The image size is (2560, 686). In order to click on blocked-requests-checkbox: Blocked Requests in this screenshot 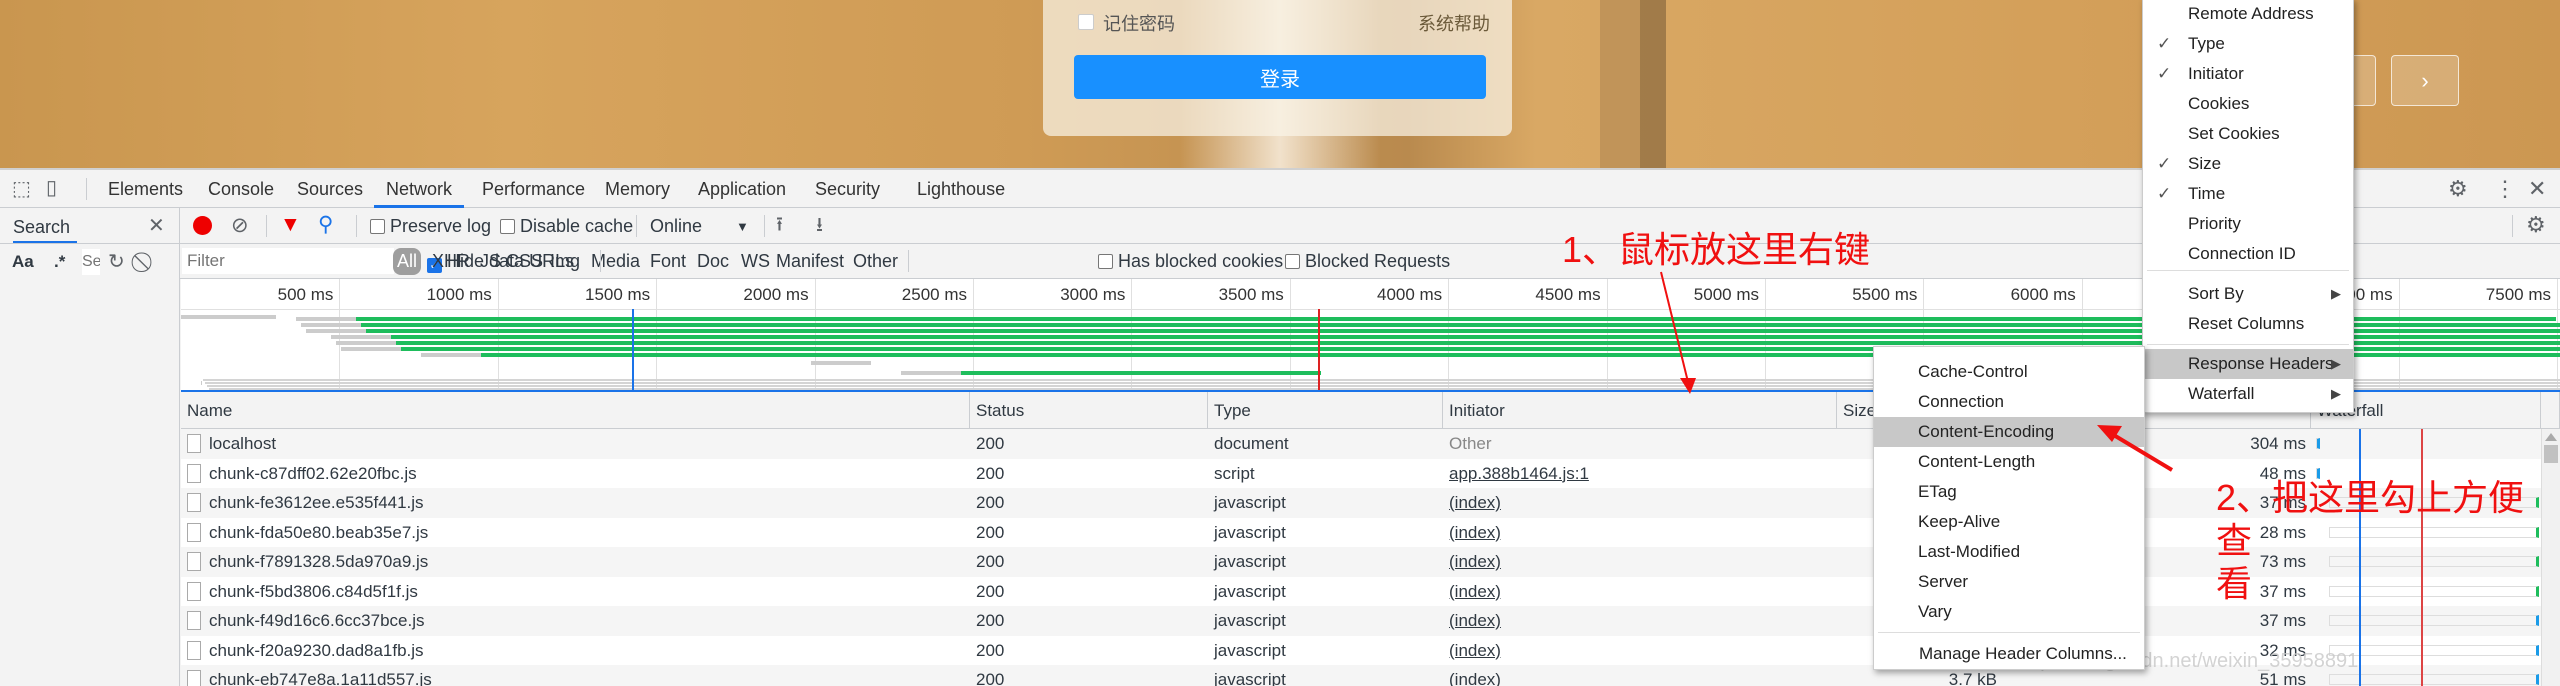, I will do `click(1367, 261)`.